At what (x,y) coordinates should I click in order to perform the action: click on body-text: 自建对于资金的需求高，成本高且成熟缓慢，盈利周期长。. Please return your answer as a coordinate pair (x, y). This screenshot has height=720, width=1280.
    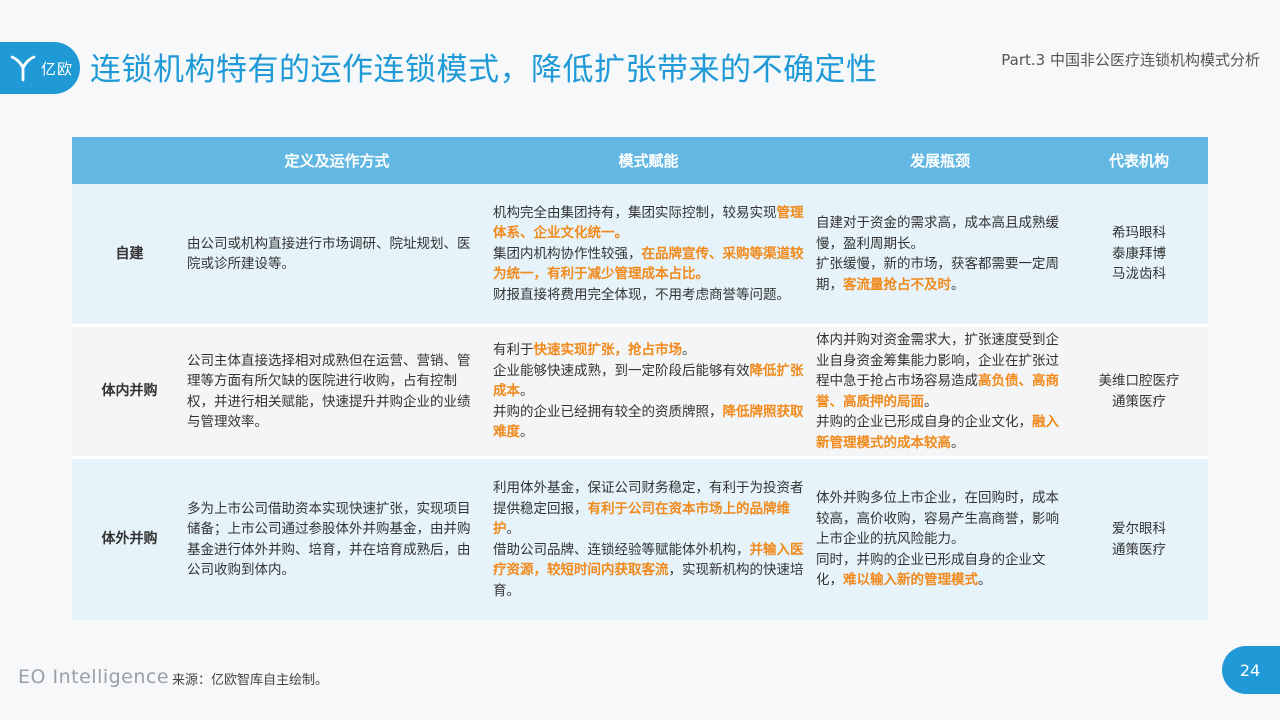
    Looking at the image, I should click on (937, 233).